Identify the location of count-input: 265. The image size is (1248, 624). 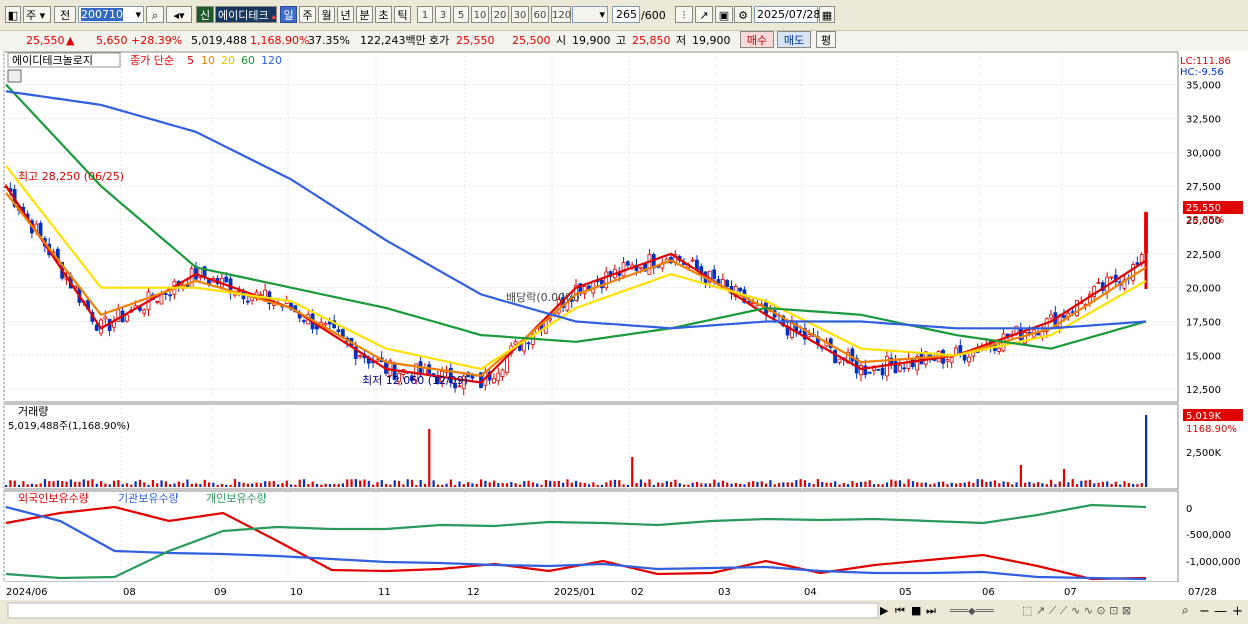
(626, 14).